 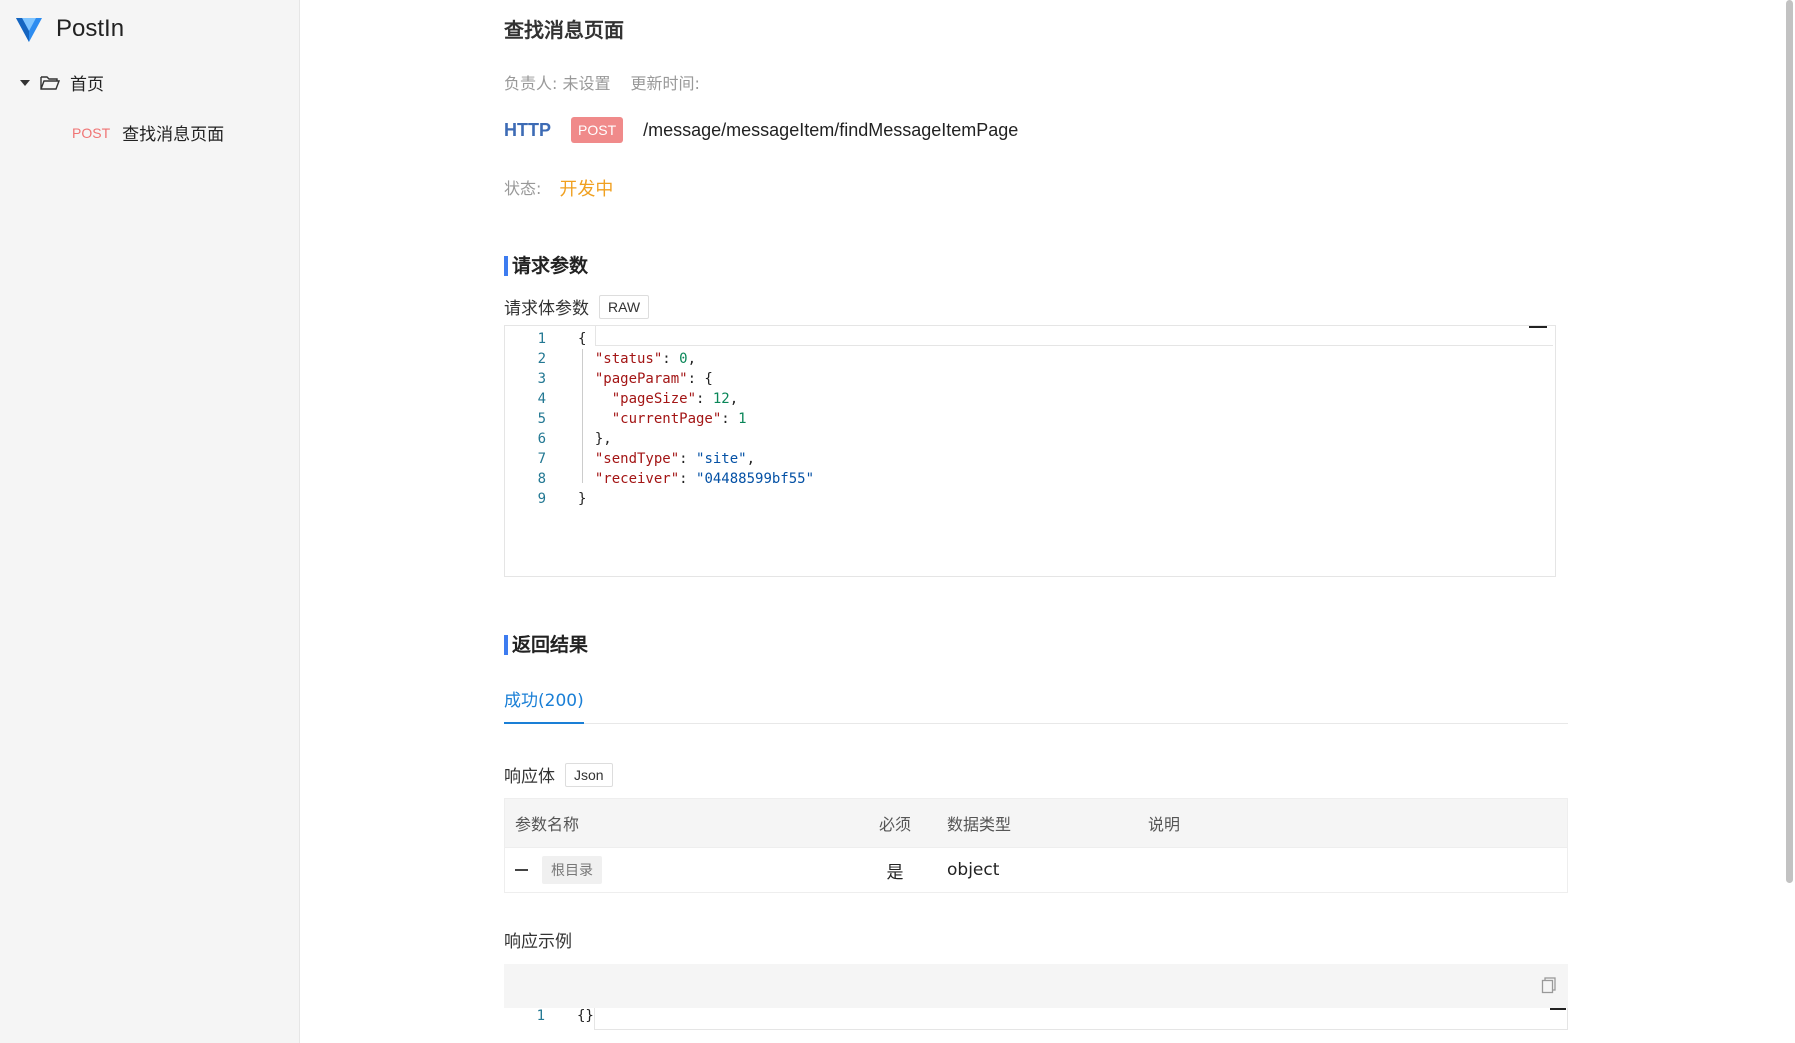 I want to click on collapse-icon, so click(x=521, y=870).